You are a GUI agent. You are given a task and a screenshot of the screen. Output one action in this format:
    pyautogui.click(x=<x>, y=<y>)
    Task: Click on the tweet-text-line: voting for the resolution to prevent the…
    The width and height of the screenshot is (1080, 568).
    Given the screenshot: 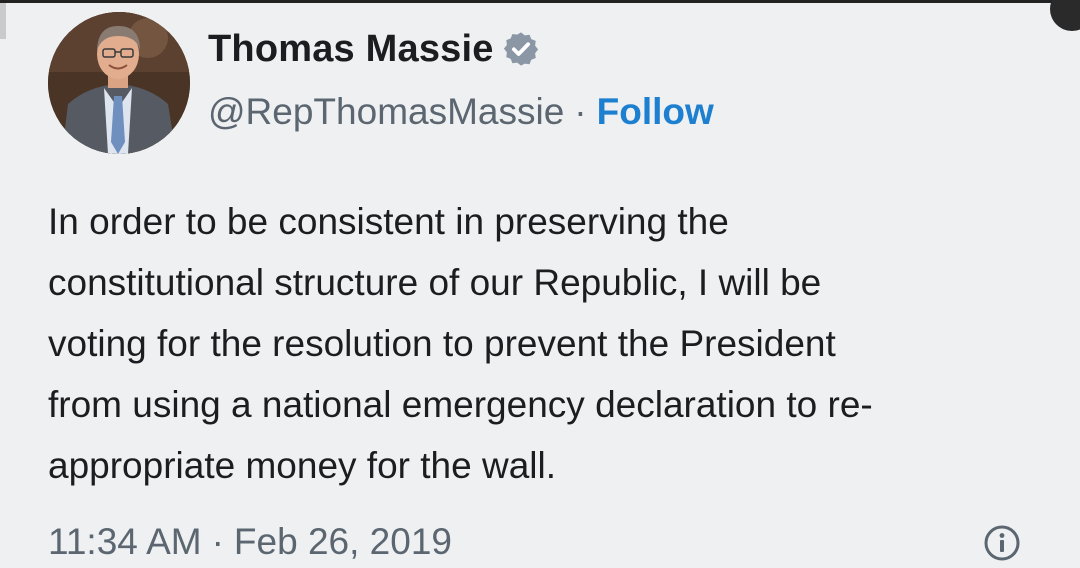 What is the action you would take?
    pyautogui.click(x=442, y=343)
    